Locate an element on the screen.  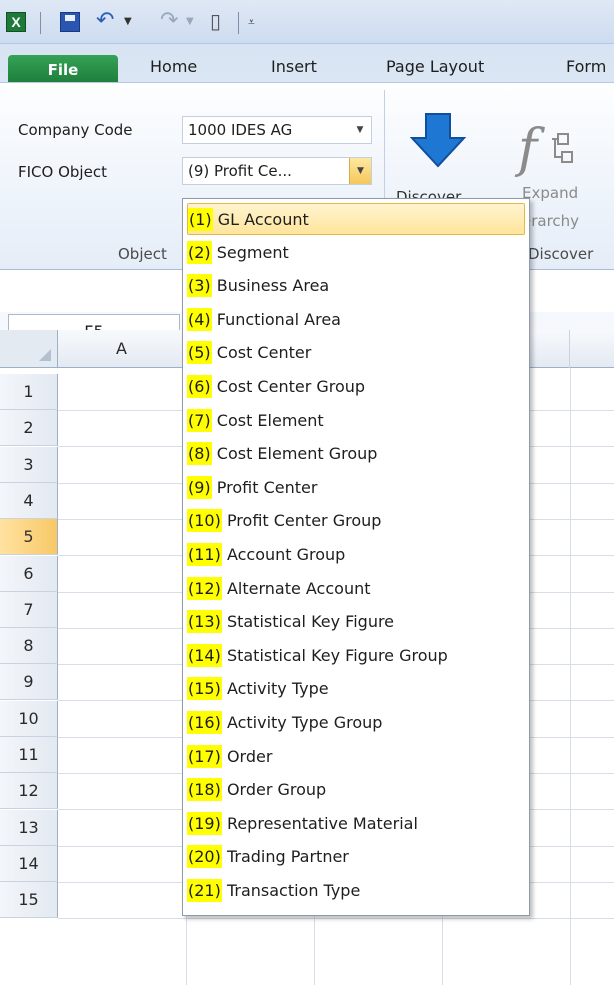
option-label: Profit Center Group is located at coordinates (304, 521).